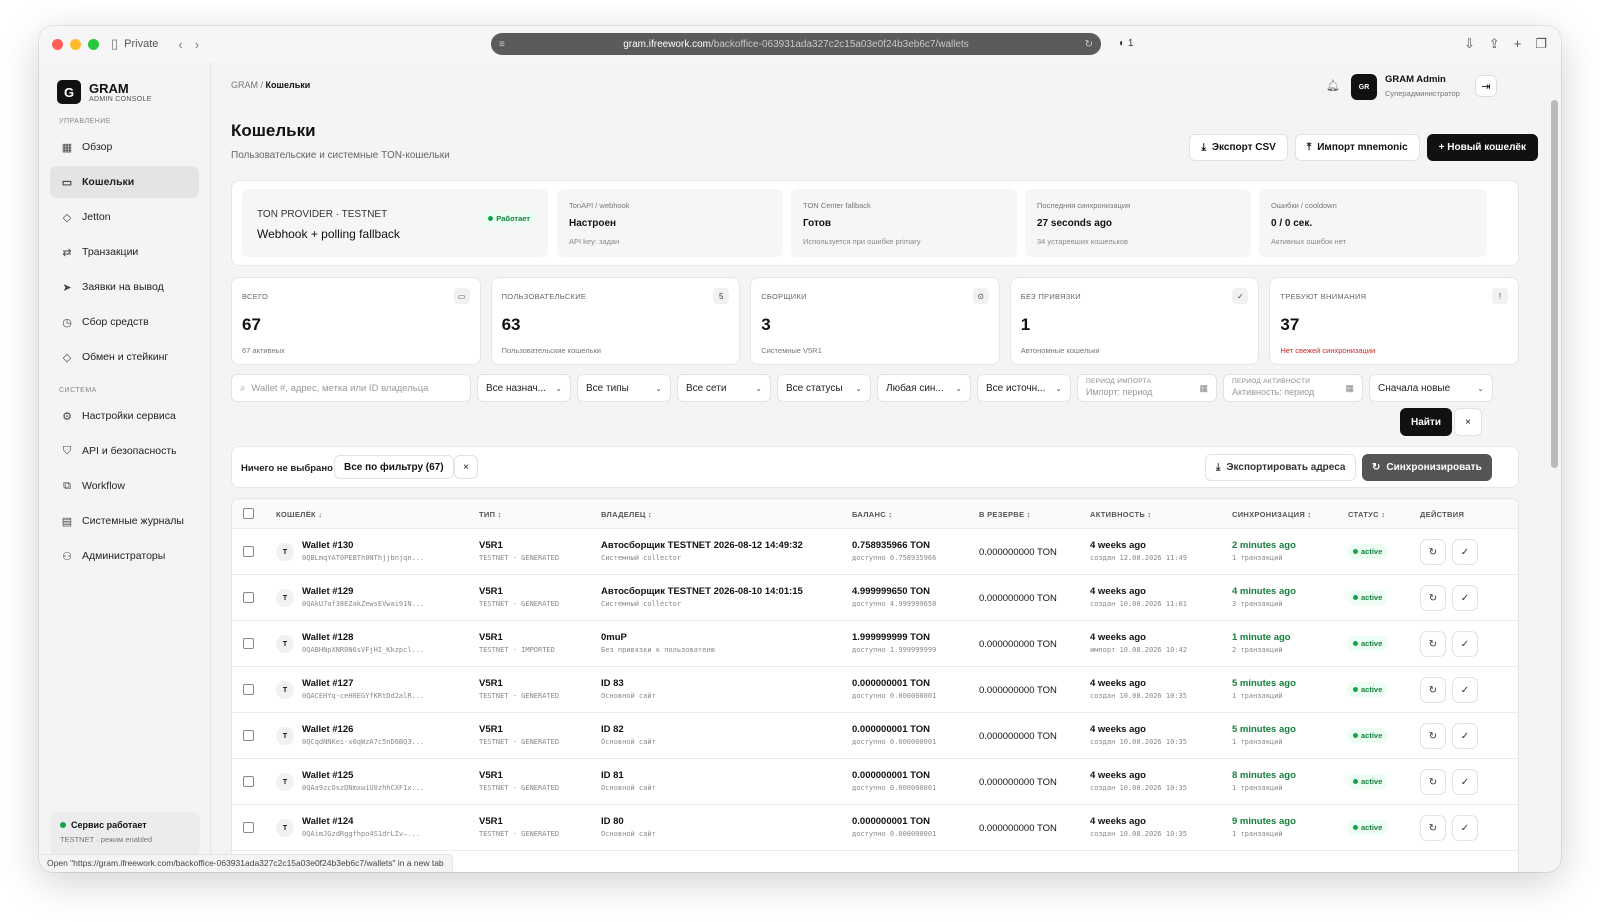  Describe the element at coordinates (124, 252) in the screenshot. I see `sidebar-item-items13: ⇄ Транзакции` at that location.